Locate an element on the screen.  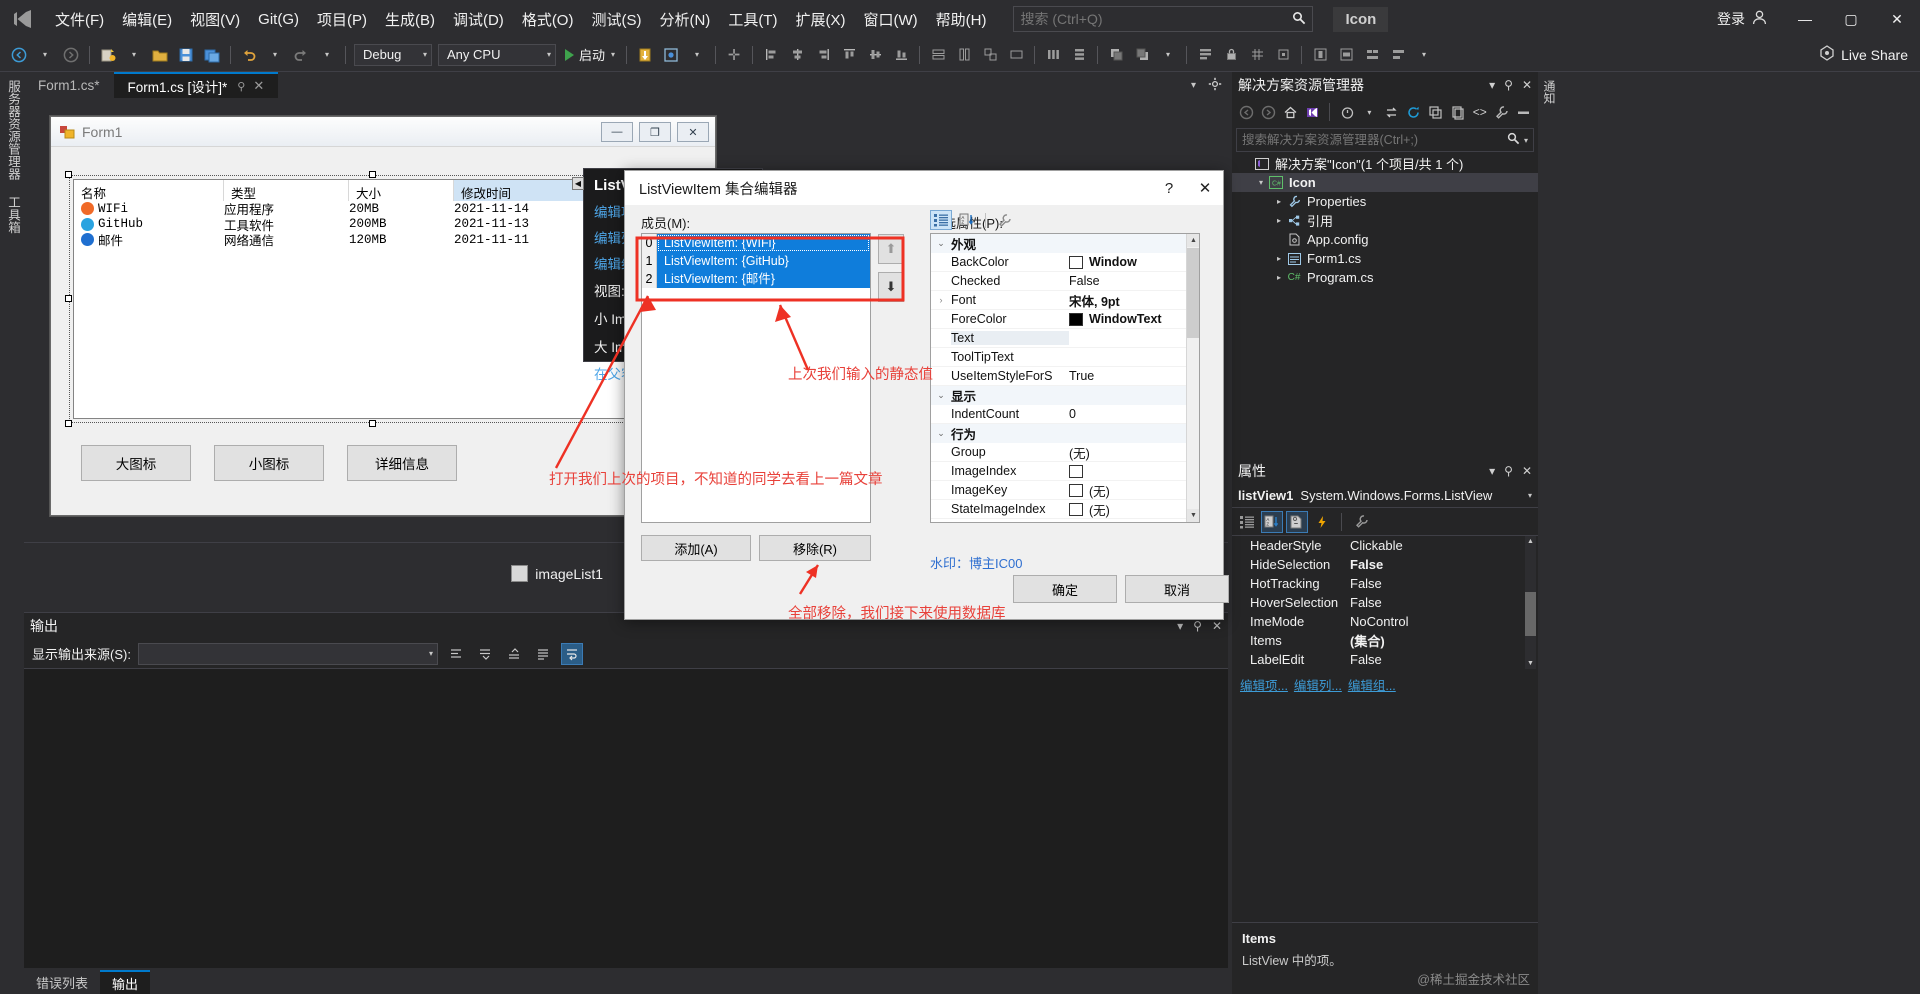
snap-to-grid-icon is located at coordinates (1283, 55).